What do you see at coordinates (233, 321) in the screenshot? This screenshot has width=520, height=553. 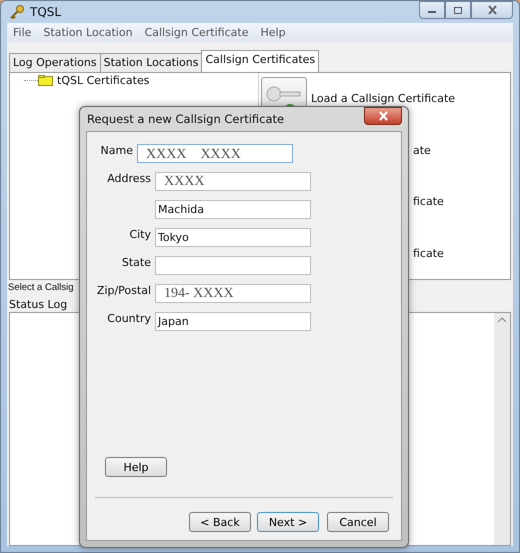 I see `input-field: Japan` at bounding box center [233, 321].